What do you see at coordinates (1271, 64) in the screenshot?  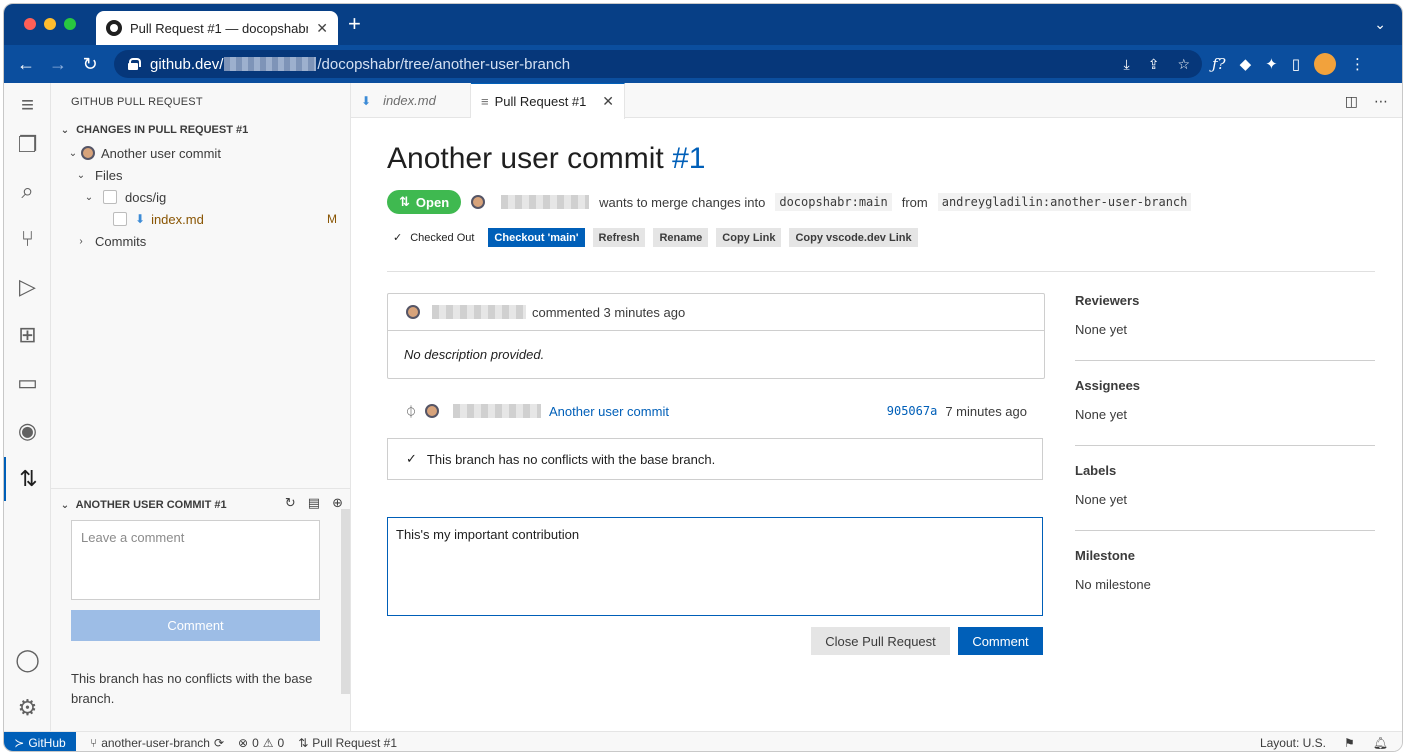 I see `extensions-puzzle-icon: ✦` at bounding box center [1271, 64].